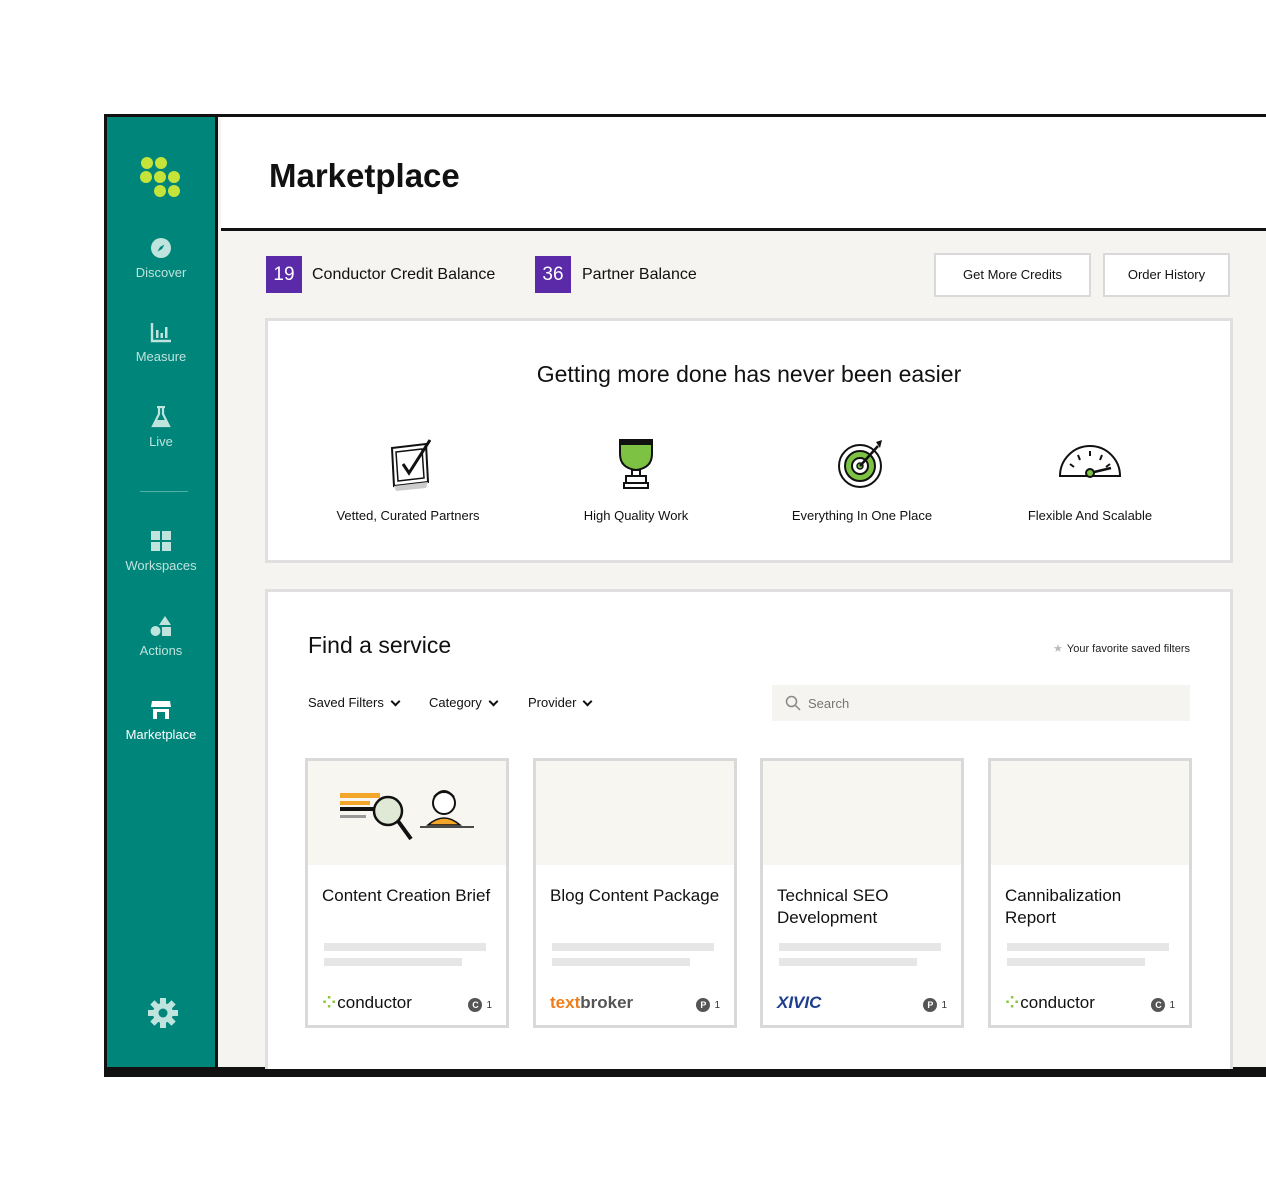  I want to click on card-title: Technical SEO Development, so click(833, 906).